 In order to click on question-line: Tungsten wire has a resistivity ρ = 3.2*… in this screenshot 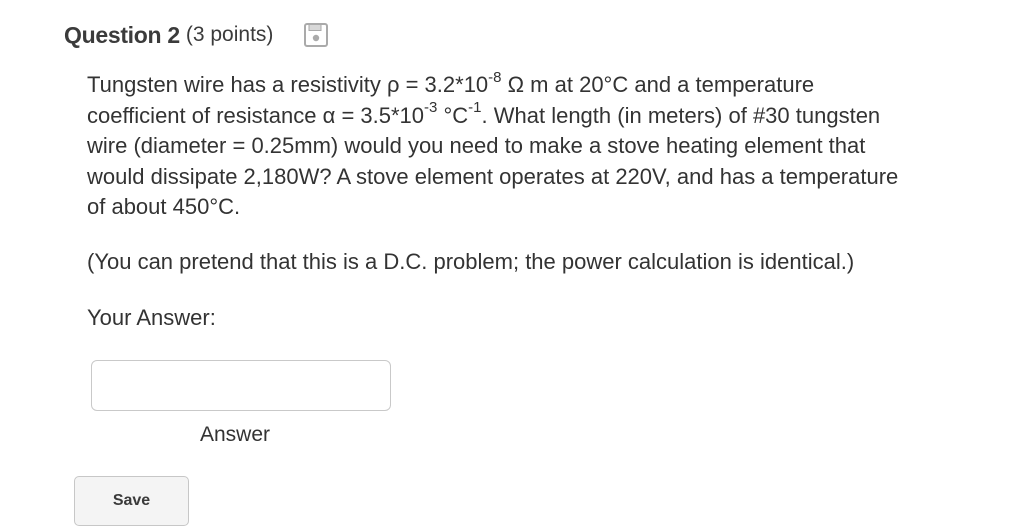, I will do `click(451, 82)`.